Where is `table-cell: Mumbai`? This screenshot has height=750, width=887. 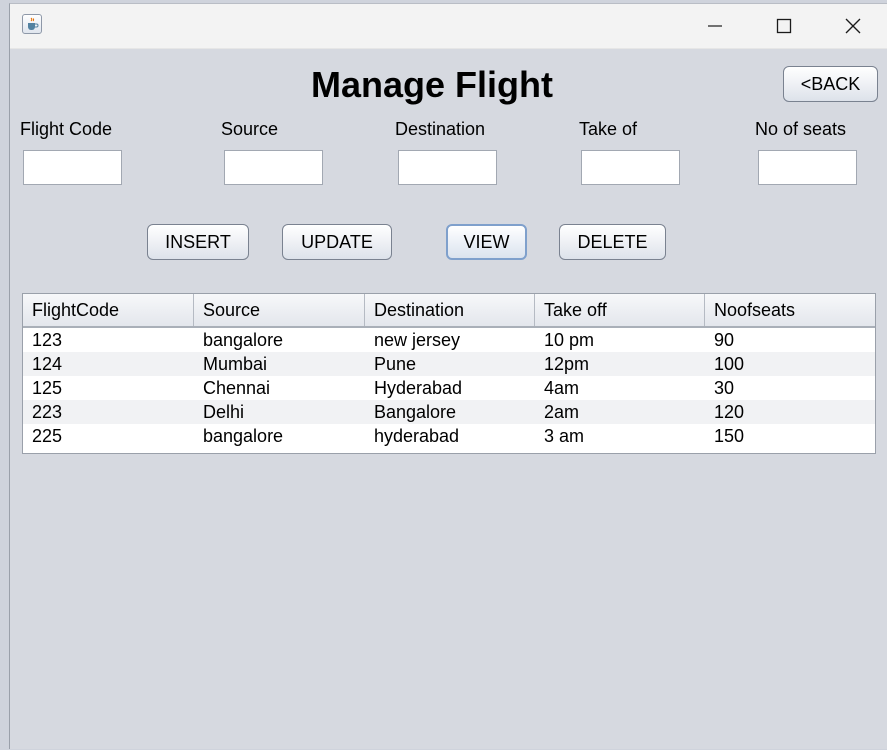
table-cell: Mumbai is located at coordinates (235, 364).